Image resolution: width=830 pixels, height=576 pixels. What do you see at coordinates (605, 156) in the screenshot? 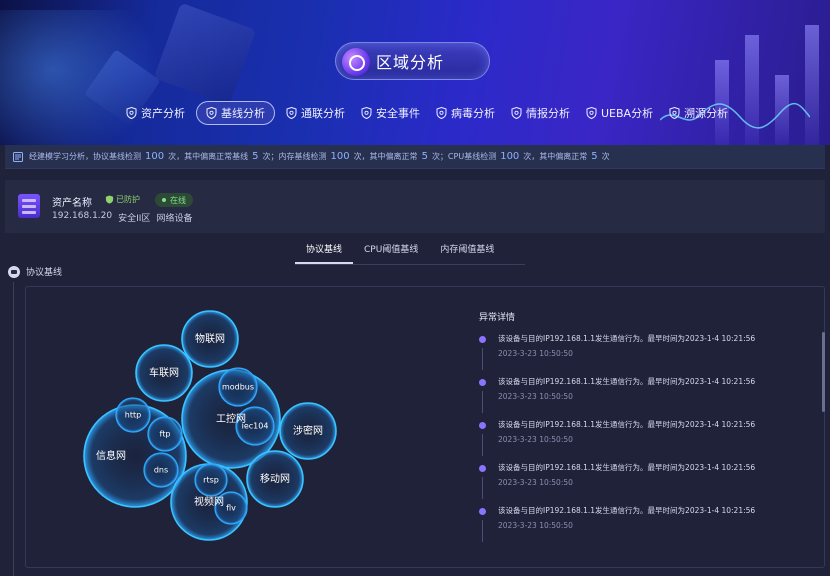
I see `summary-text: 次` at bounding box center [605, 156].